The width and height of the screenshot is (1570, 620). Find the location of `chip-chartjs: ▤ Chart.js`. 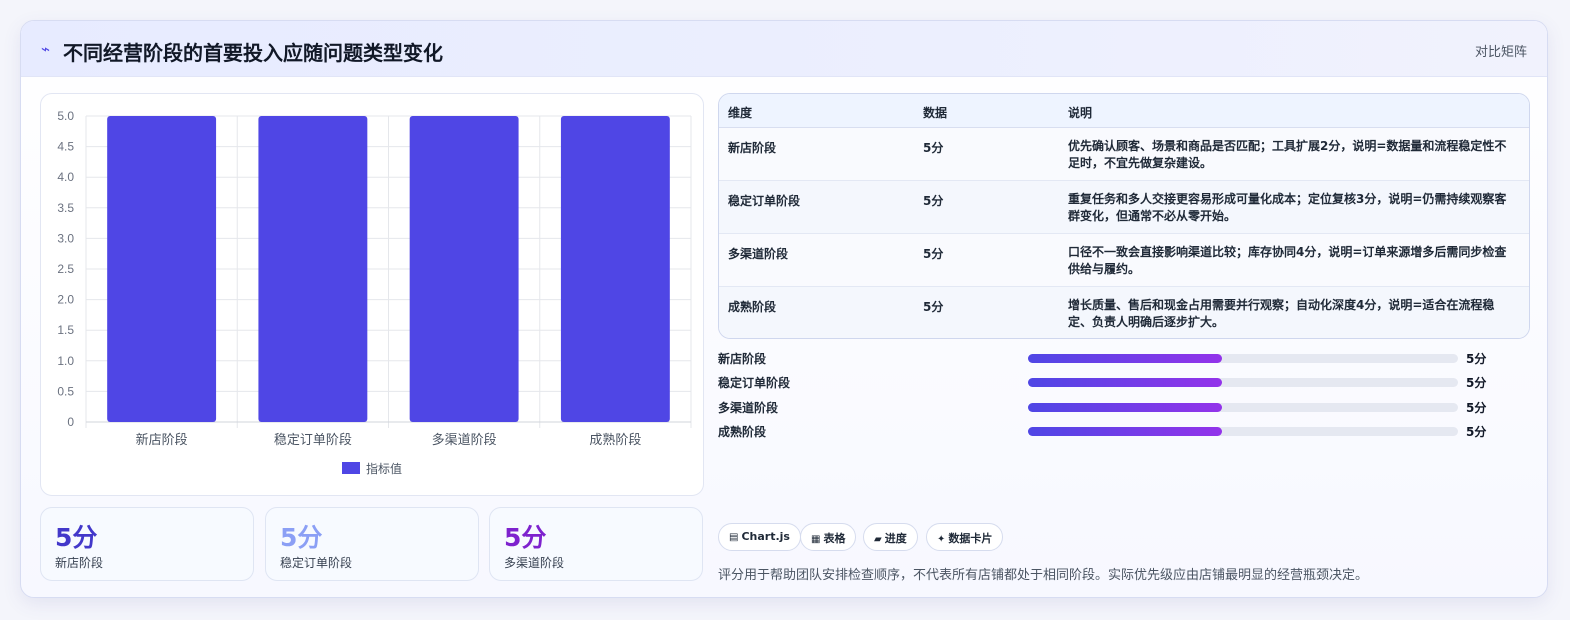

chip-chartjs: ▤ Chart.js is located at coordinates (759, 537).